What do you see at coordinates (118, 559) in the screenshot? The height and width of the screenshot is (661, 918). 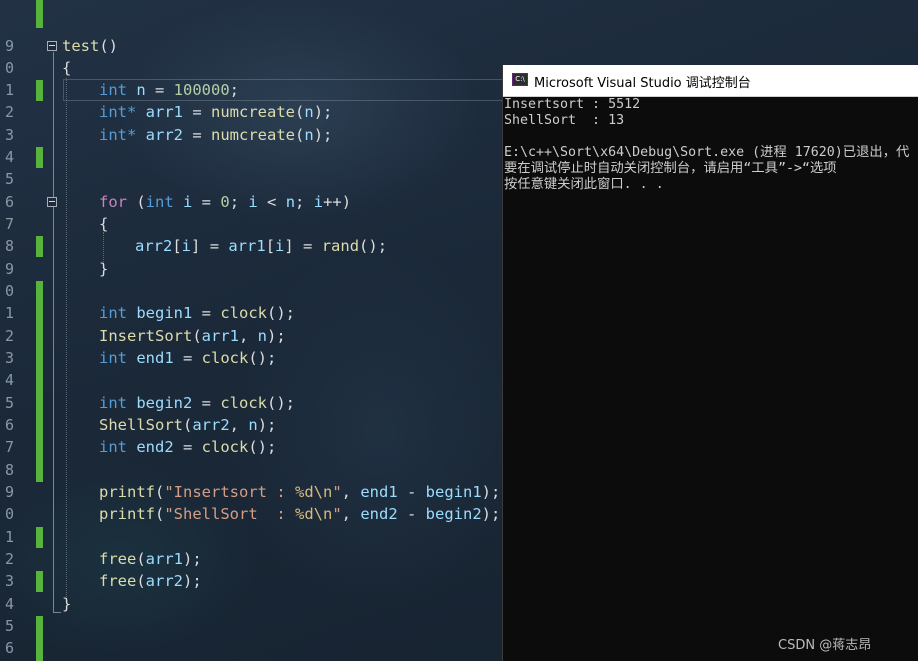 I see `code-token: free` at bounding box center [118, 559].